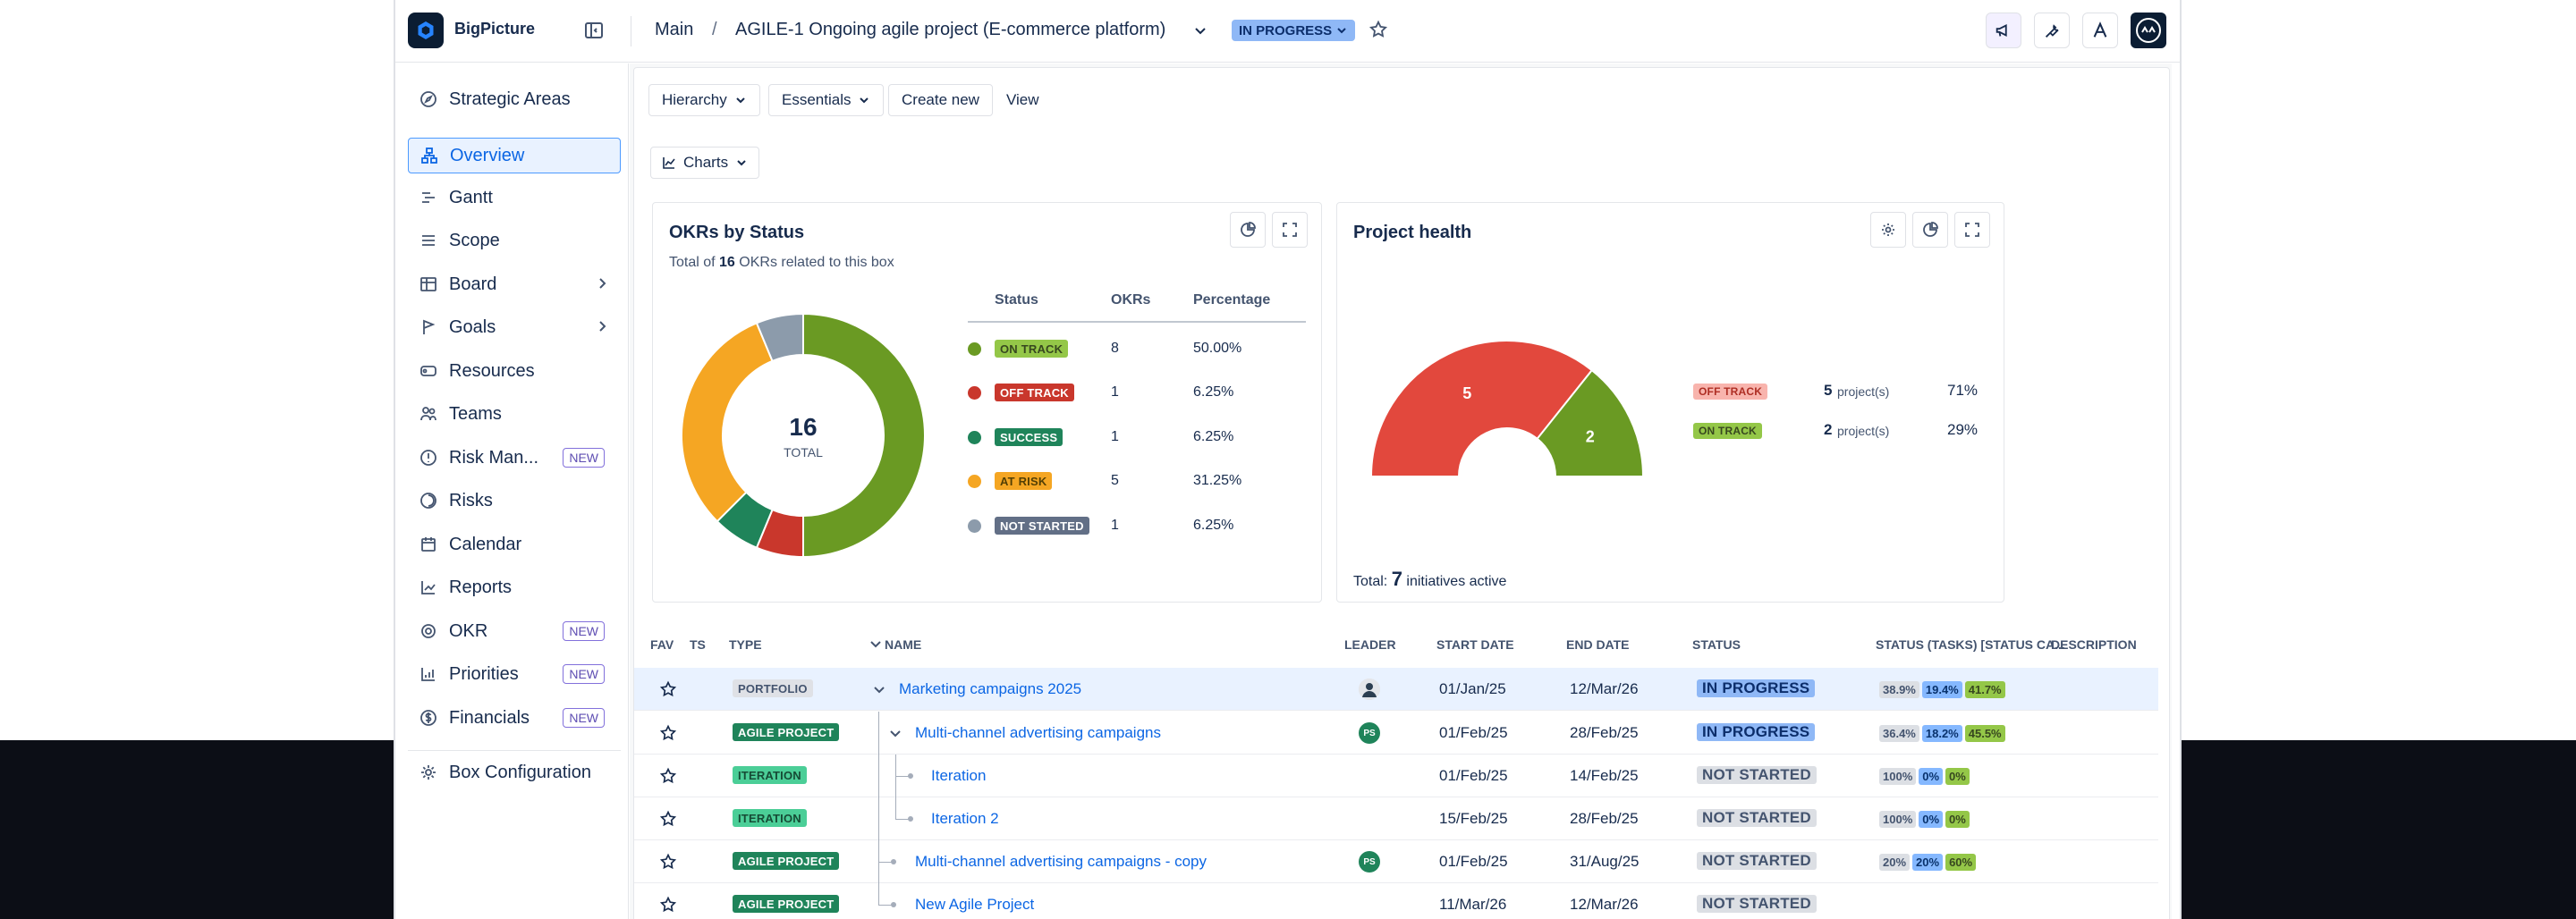 Image resolution: width=2576 pixels, height=919 pixels. What do you see at coordinates (1670, 402) in the screenshot?
I see `project-health-card: Project health 52 OFF TRACK 5 project(s)` at bounding box center [1670, 402].